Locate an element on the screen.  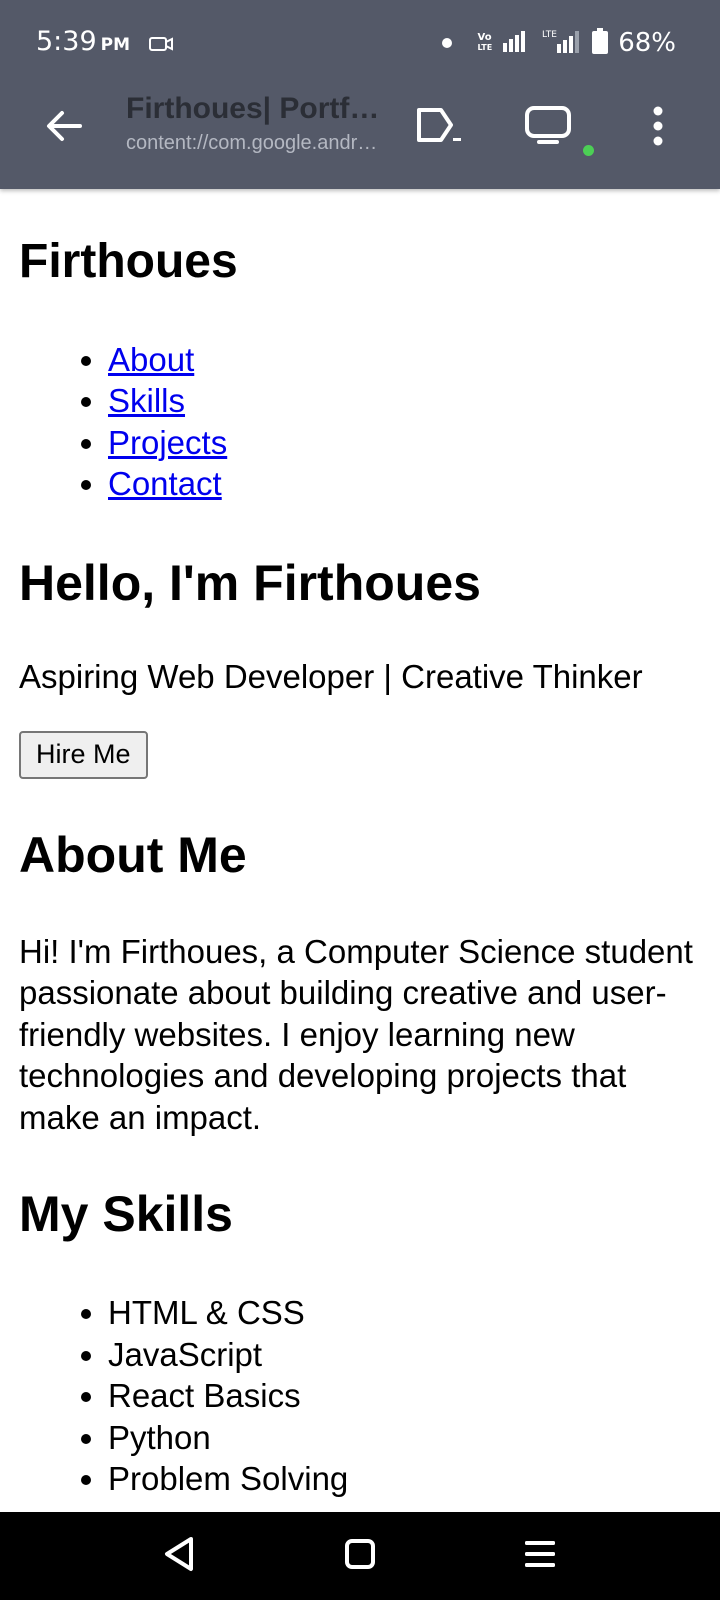
system-nav-bar is located at coordinates (360, 1556).